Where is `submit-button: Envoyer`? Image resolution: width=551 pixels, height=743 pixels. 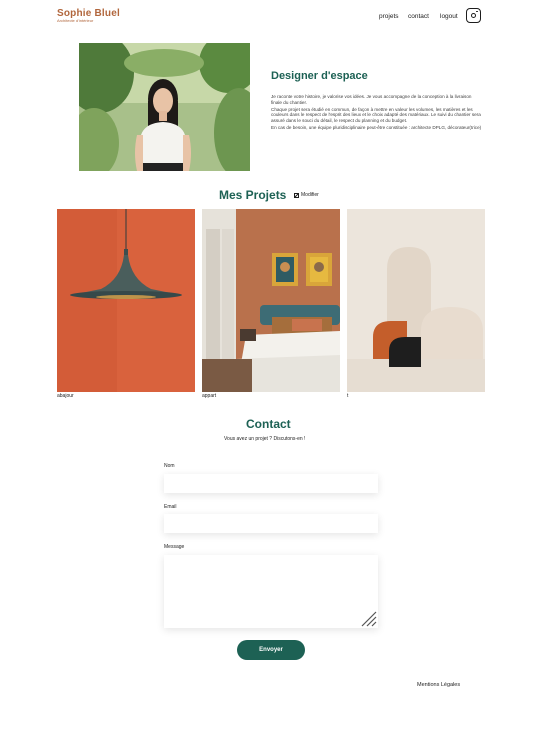
submit-button: Envoyer is located at coordinates (271, 650).